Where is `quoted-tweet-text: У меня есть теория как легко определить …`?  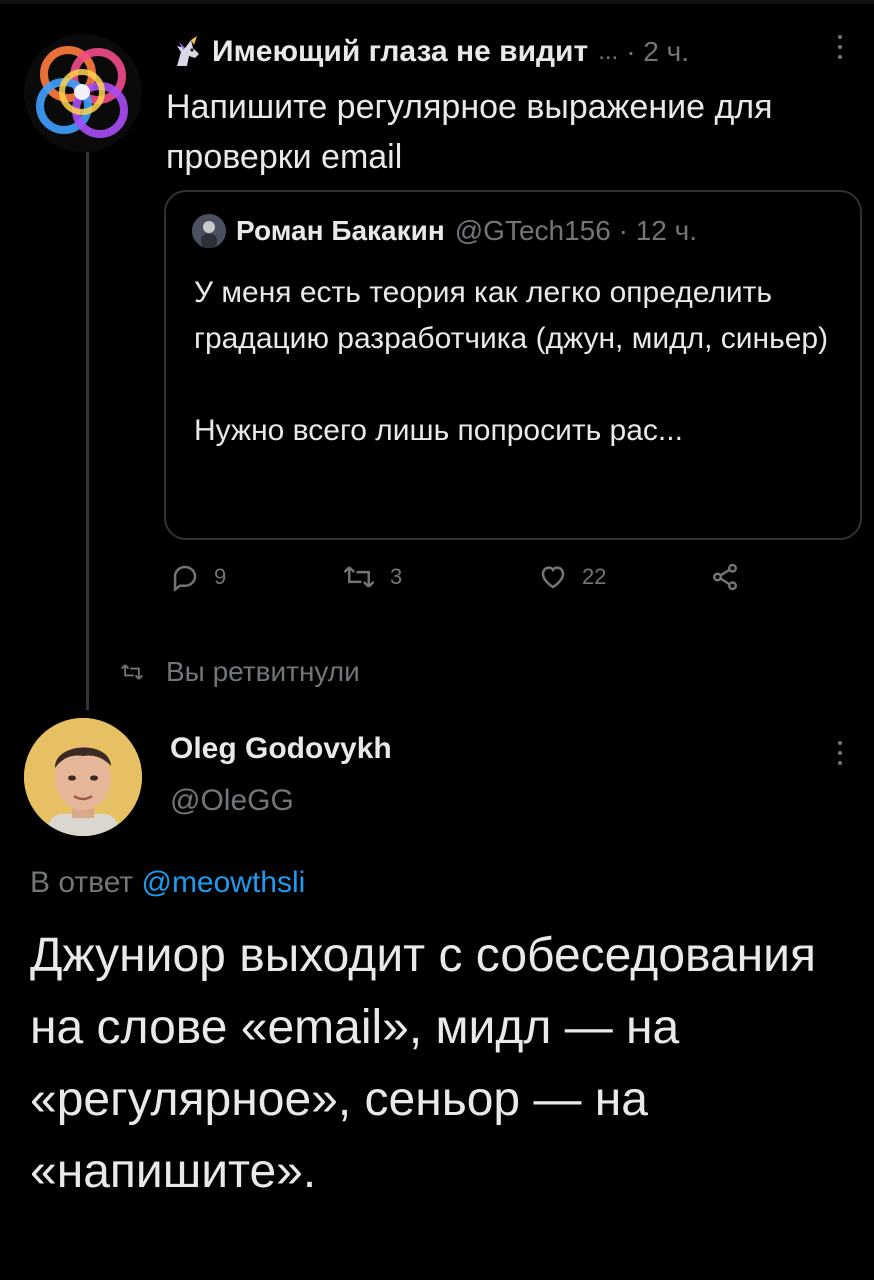 quoted-tweet-text: У меня есть теория как легко определить … is located at coordinates (519, 362).